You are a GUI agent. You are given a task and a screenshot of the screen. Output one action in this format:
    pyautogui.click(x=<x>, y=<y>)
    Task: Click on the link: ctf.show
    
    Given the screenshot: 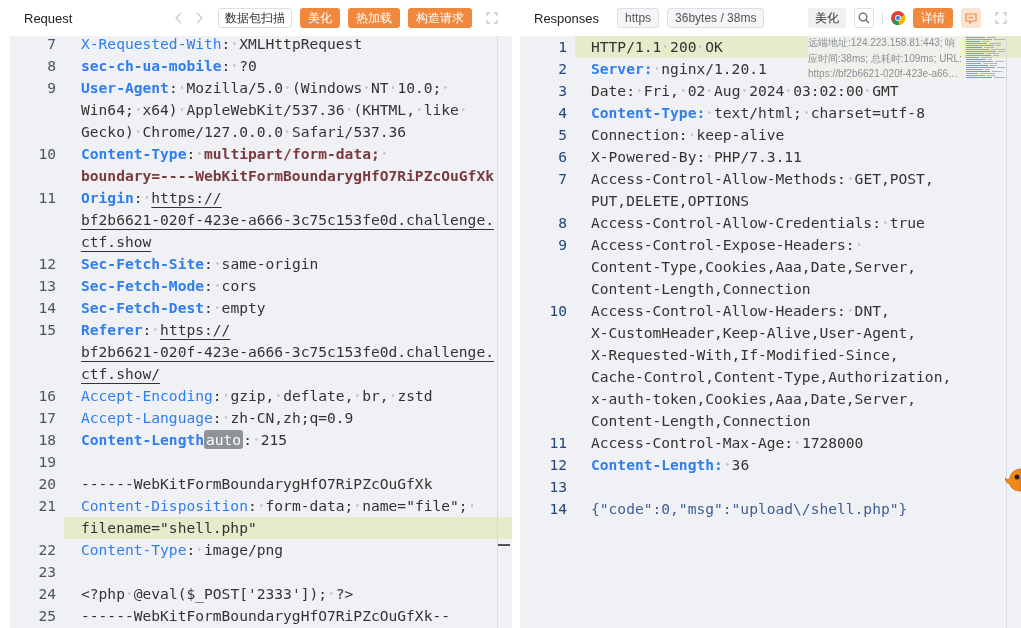 What is the action you would take?
    pyautogui.click(x=116, y=241)
    